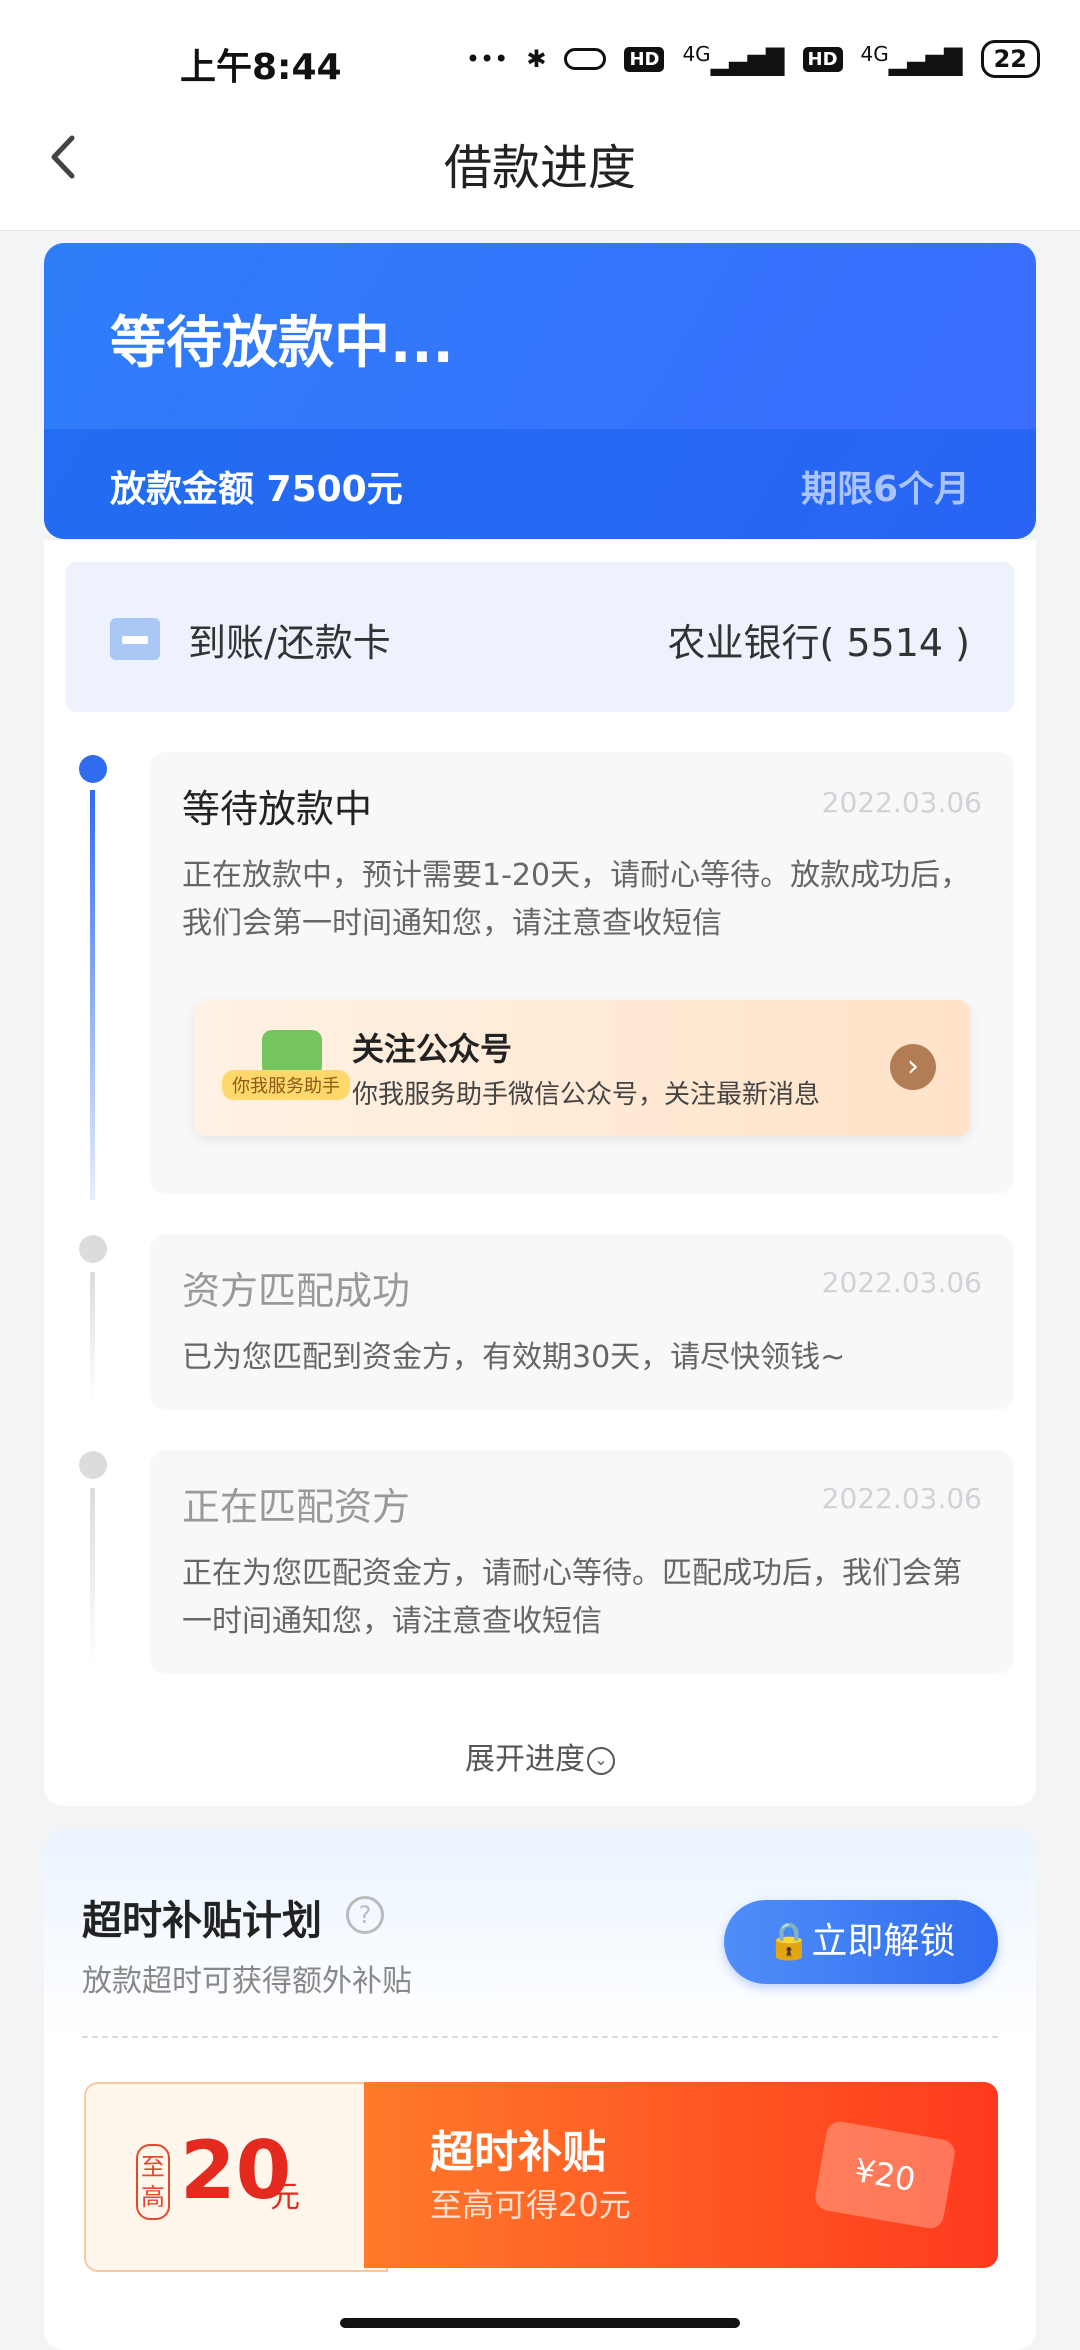  Describe the element at coordinates (285, 2197) in the screenshot. I see `coupon-unit: 元` at that location.